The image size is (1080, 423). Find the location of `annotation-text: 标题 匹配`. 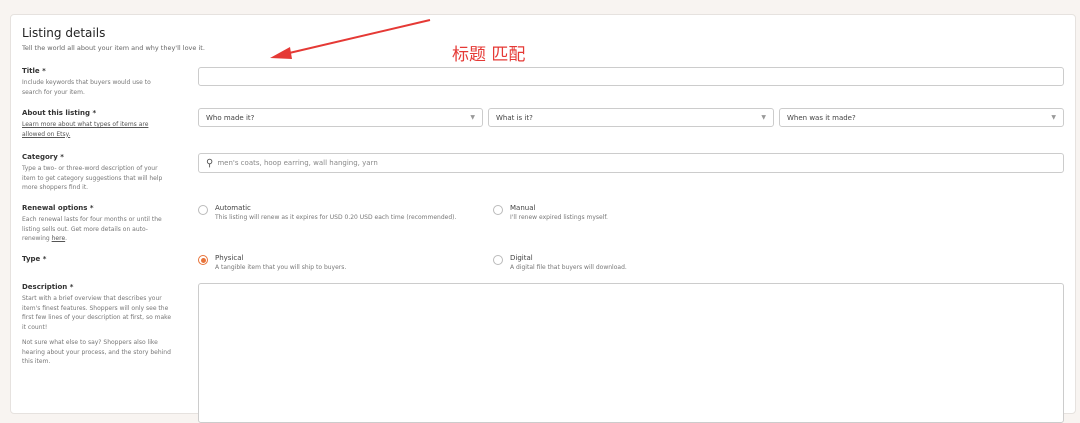

annotation-text: 标题 匹配 is located at coordinates (489, 55).